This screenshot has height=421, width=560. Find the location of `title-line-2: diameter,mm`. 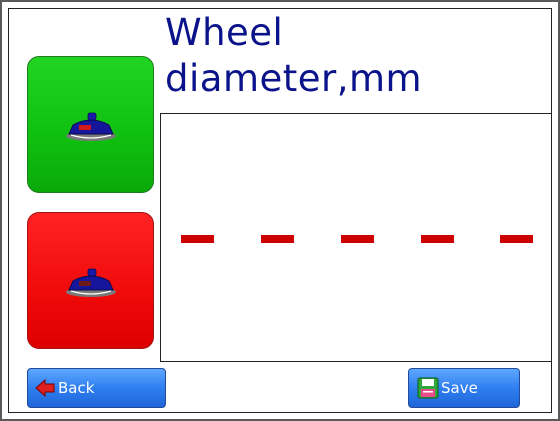

title-line-2: diameter,mm is located at coordinates (294, 78).